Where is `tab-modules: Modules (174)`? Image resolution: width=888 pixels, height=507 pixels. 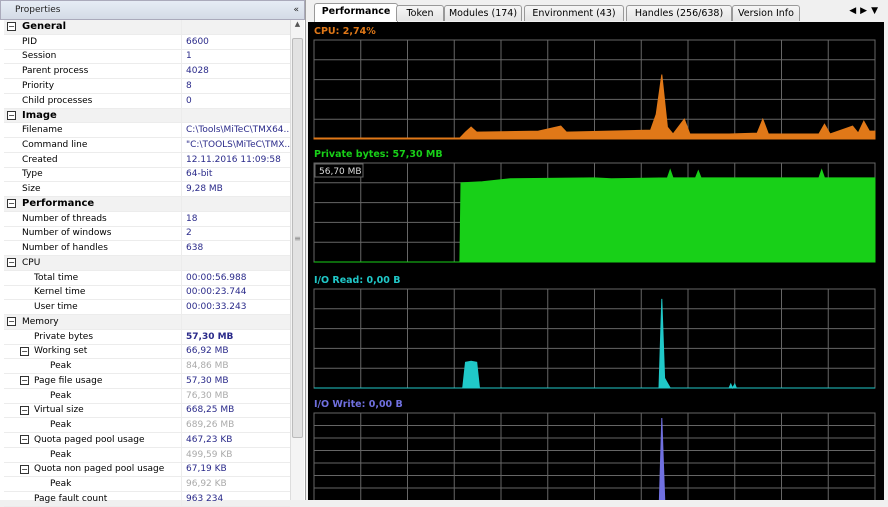
tab-modules: Modules (174) is located at coordinates (483, 13).